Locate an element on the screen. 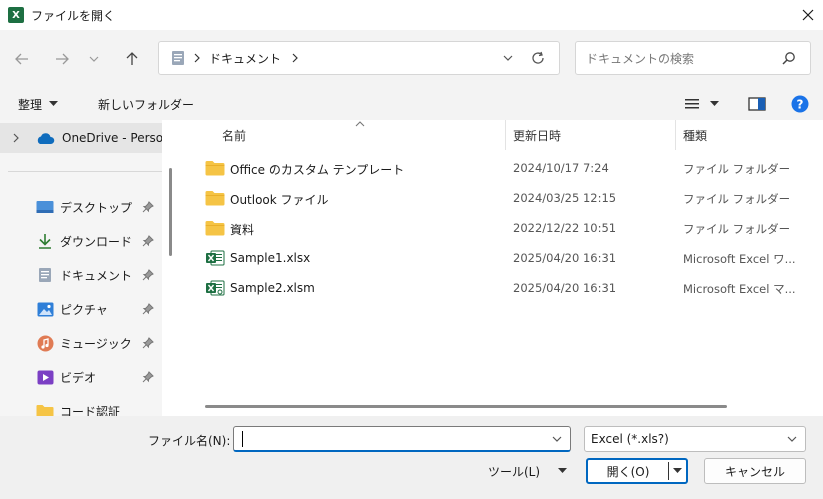 This screenshot has height=499, width=823. file-name: 資料 is located at coordinates (242, 230).